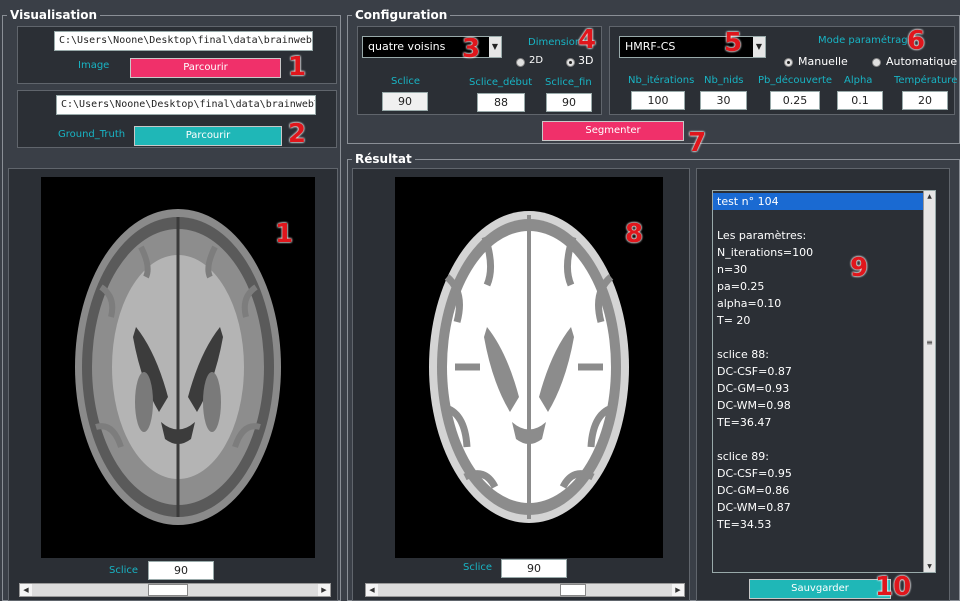  Describe the element at coordinates (54, 15) in the screenshot. I see `visualisation-title: Visualisation` at that location.